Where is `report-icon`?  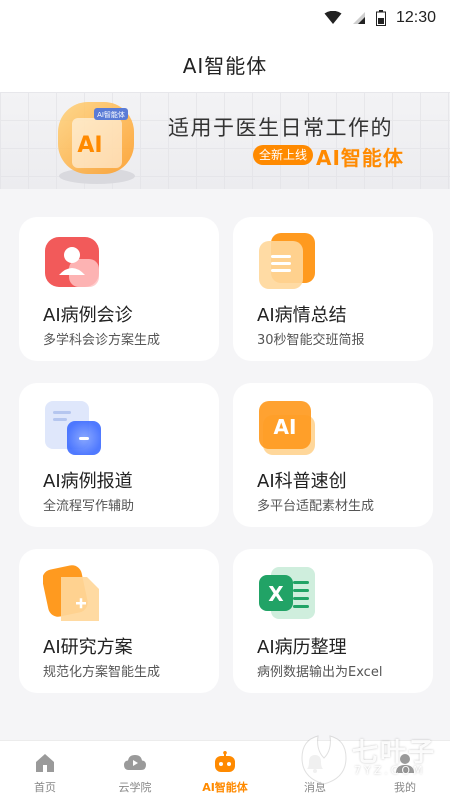
report-icon is located at coordinates (73, 428).